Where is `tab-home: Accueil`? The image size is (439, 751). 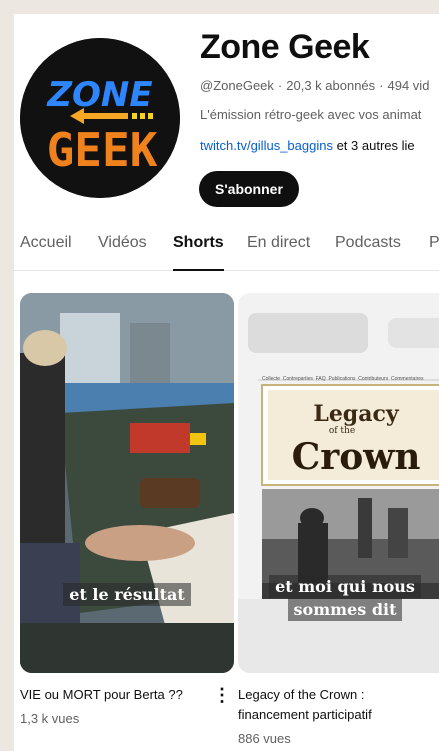 tab-home: Accueil is located at coordinates (46, 251).